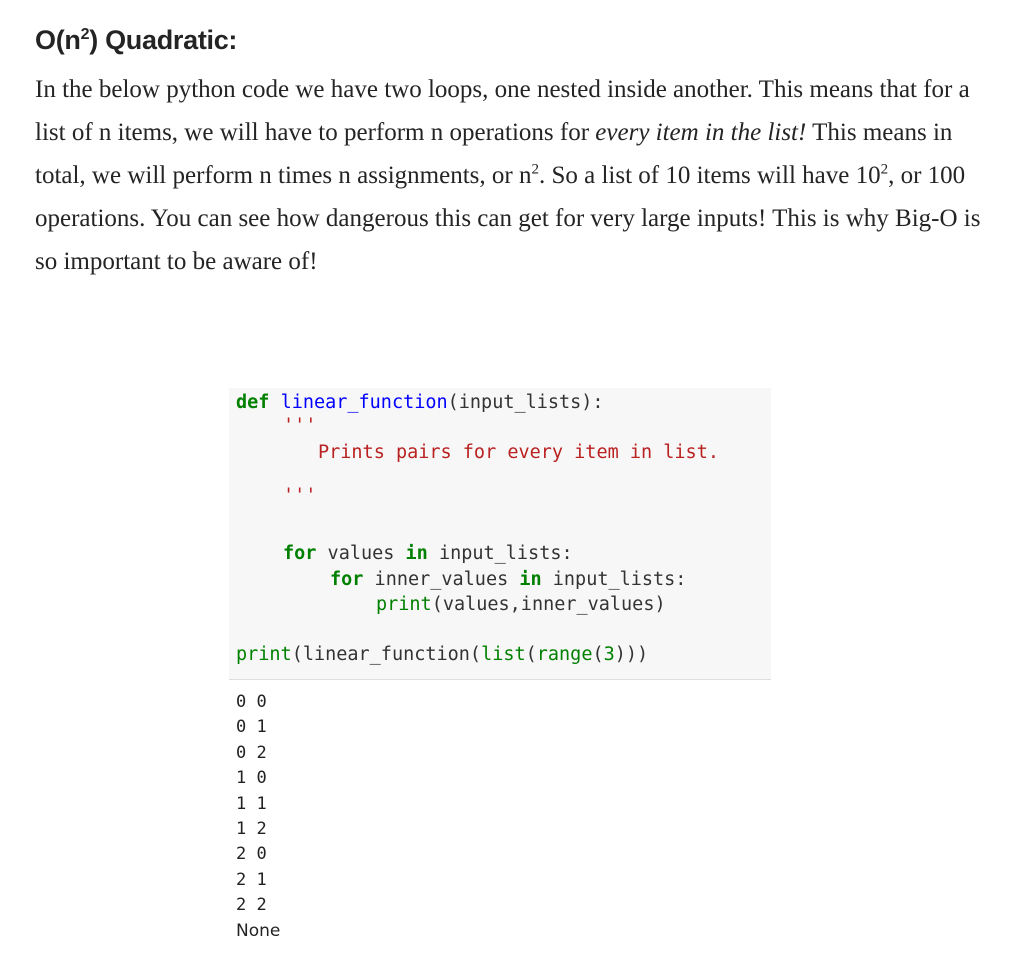 The image size is (1012, 976). I want to click on code-line-print: print(values,inner_values), so click(521, 604).